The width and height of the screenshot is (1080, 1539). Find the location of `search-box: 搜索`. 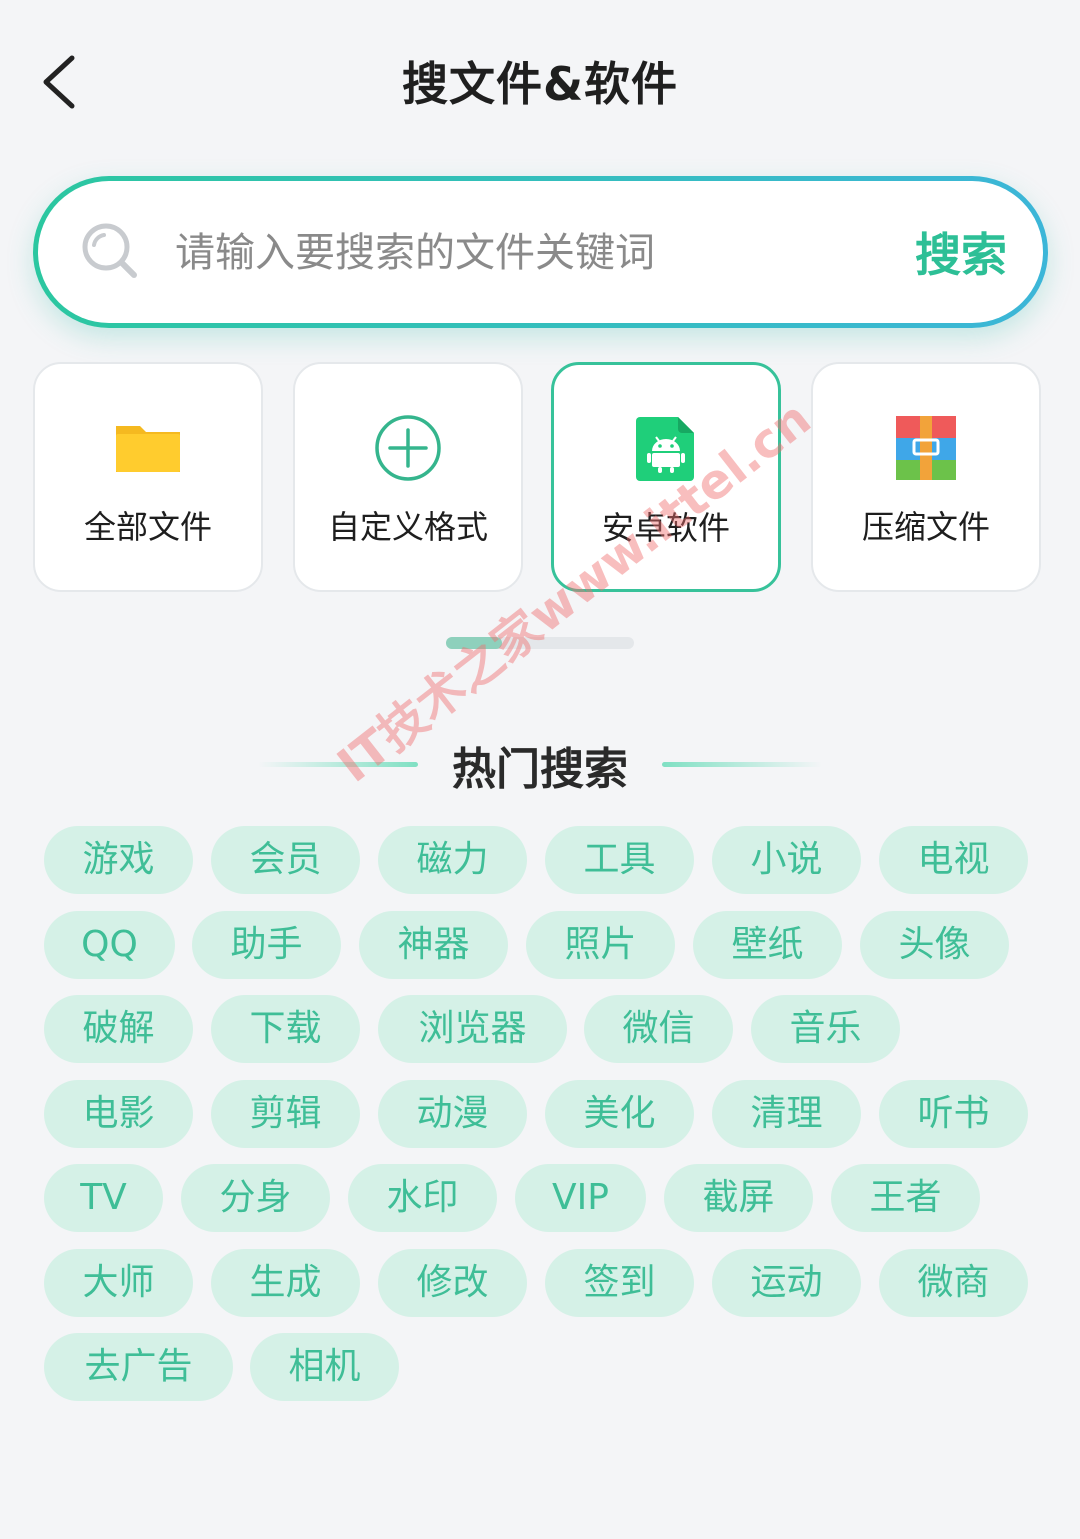

search-box: 搜索 is located at coordinates (540, 252).